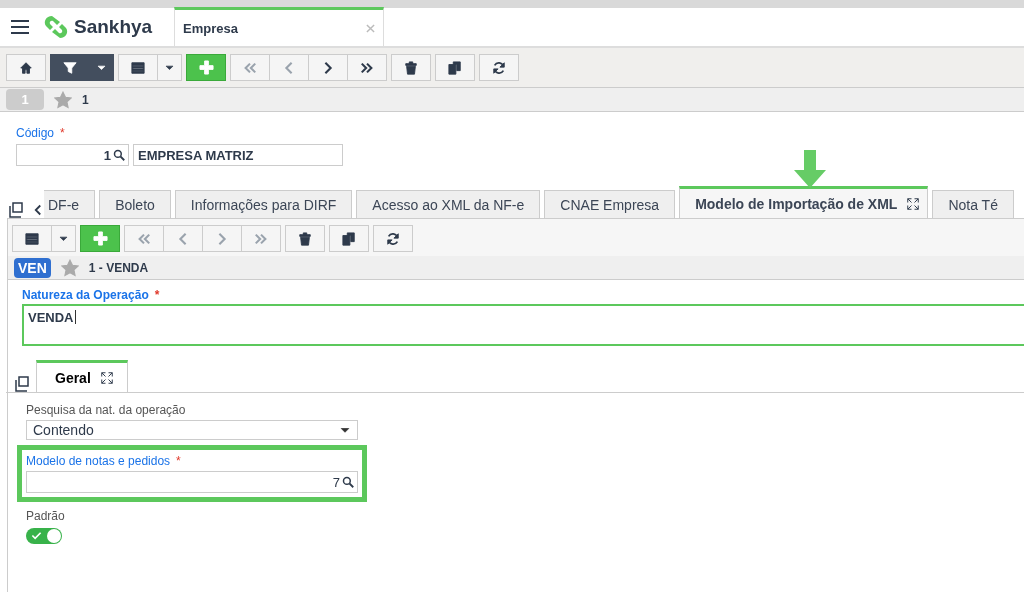 The width and height of the screenshot is (1024, 595). What do you see at coordinates (70, 204) in the screenshot?
I see `tab: DF-e` at bounding box center [70, 204].